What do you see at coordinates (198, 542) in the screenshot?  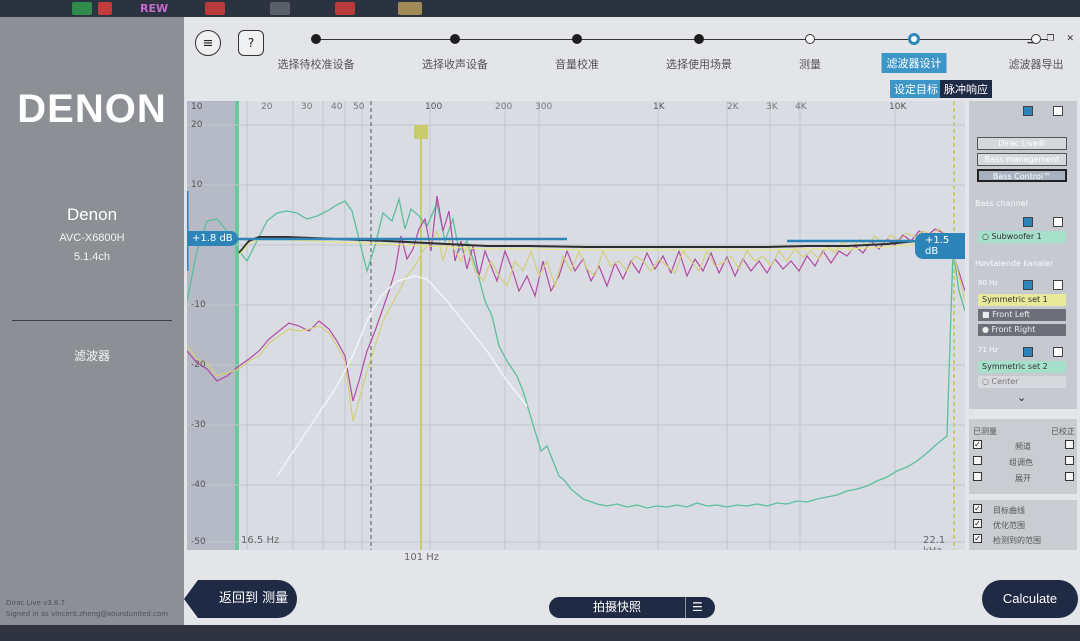 I see `y-tick: -50` at bounding box center [198, 542].